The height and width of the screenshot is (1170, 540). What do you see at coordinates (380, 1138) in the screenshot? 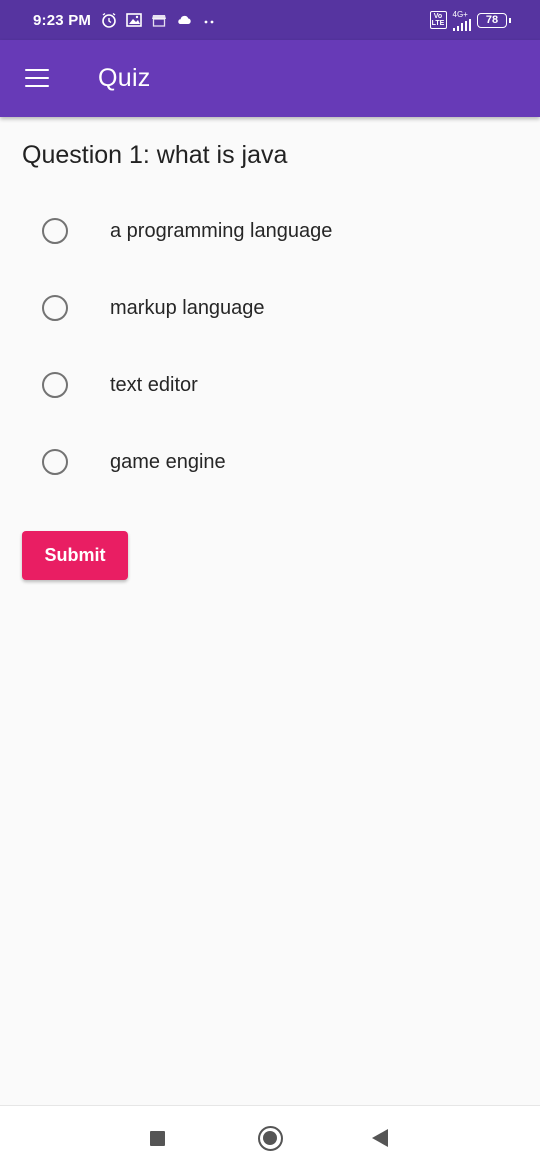
I see `back-triangle-icon` at bounding box center [380, 1138].